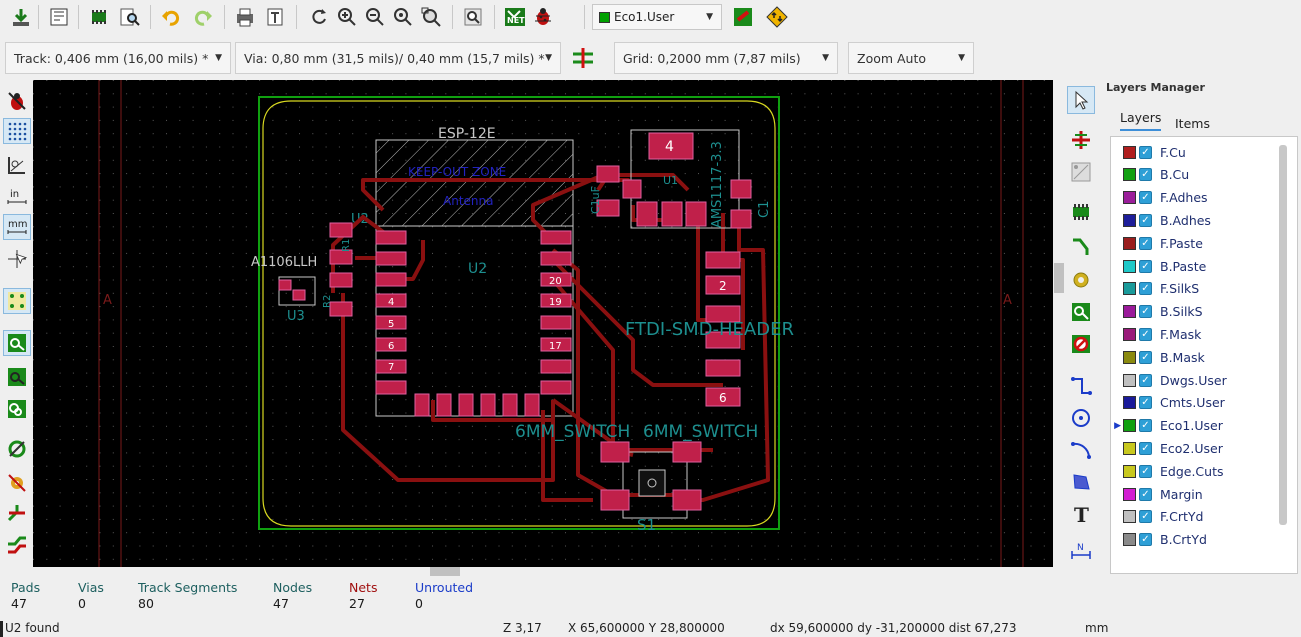  What do you see at coordinates (17, 197) in the screenshot?
I see `inch-units-icon: in` at bounding box center [17, 197].